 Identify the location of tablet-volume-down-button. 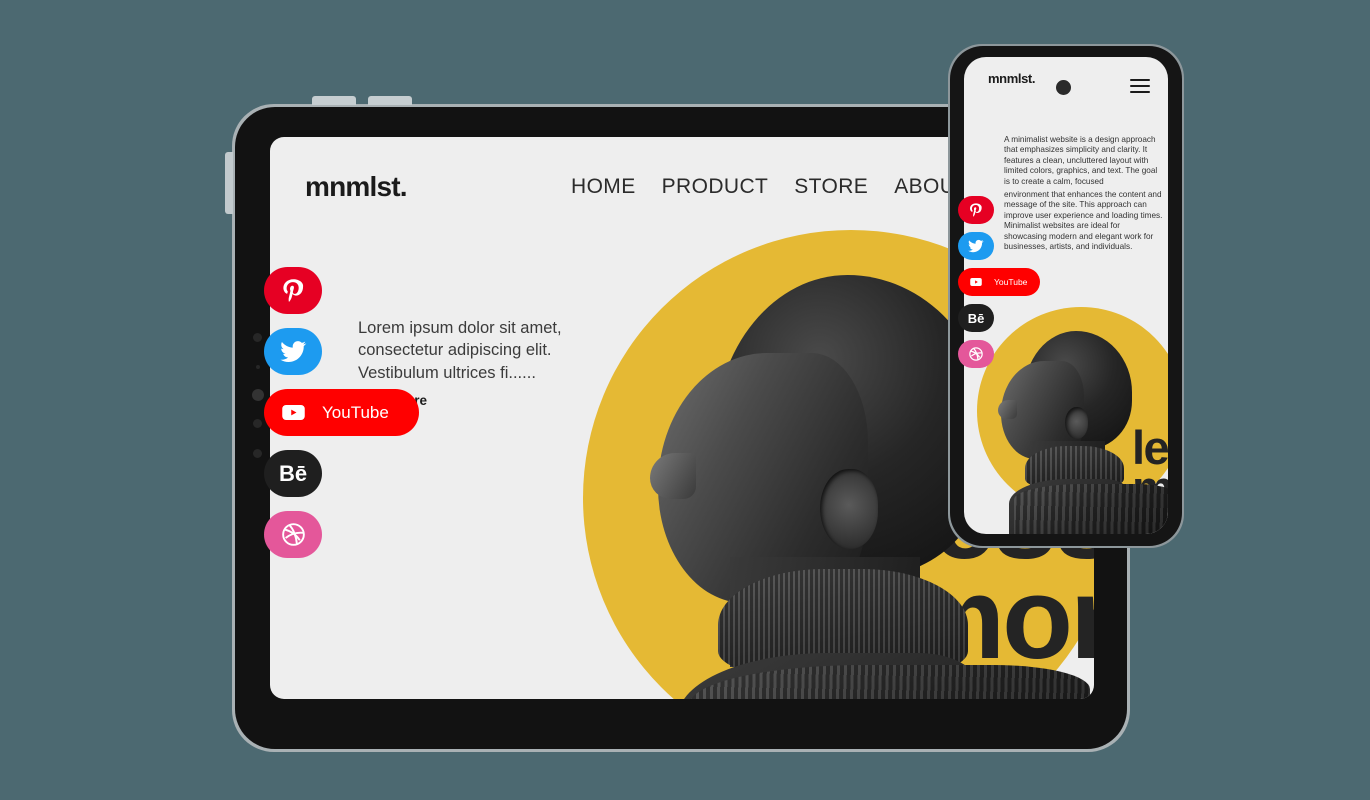
(390, 100).